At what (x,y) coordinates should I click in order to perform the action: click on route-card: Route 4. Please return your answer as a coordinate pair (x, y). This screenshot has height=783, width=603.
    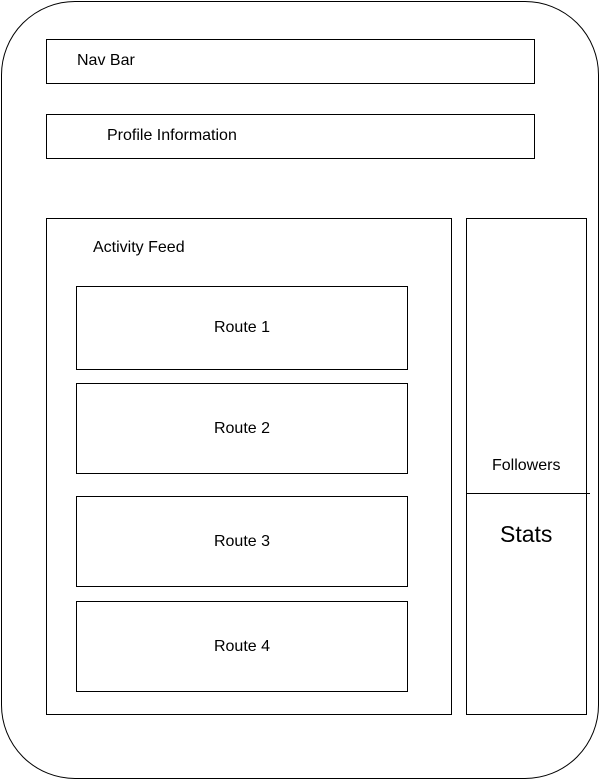
    Looking at the image, I should click on (242, 646).